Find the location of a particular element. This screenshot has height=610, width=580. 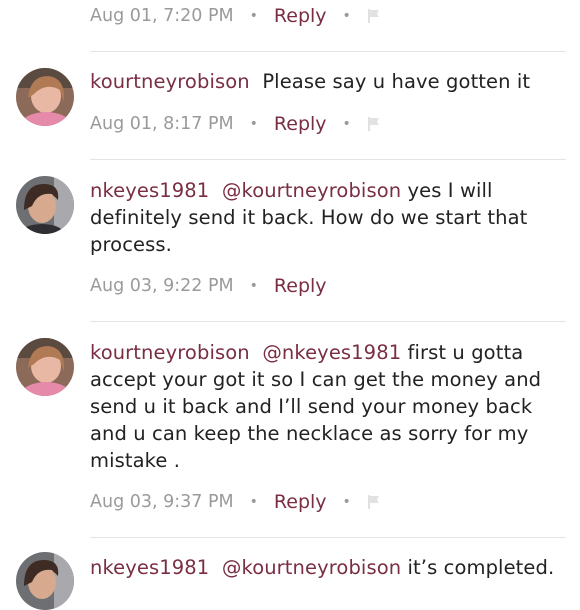

comment-mention: @nkeyes1981 is located at coordinates (331, 352).